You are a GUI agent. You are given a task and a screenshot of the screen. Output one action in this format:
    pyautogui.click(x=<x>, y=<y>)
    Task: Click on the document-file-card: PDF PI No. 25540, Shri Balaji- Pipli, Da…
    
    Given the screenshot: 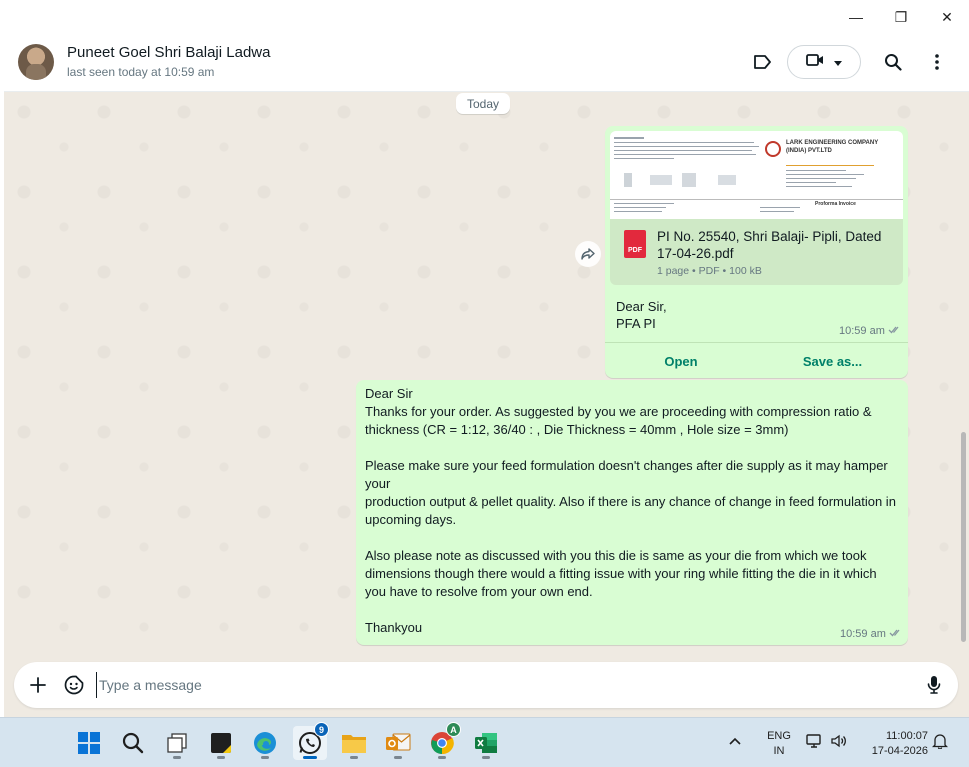 What is the action you would take?
    pyautogui.click(x=756, y=252)
    